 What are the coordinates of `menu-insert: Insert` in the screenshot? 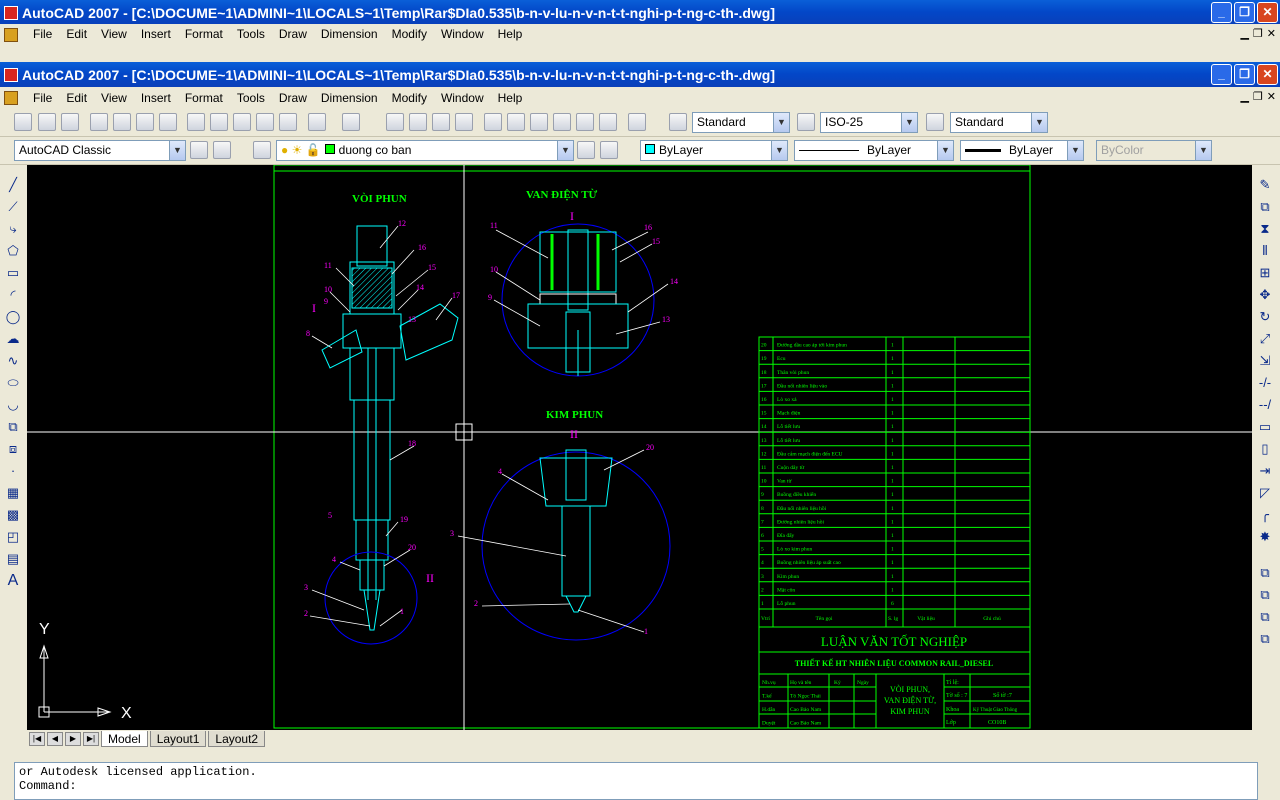 It's located at (156, 98).